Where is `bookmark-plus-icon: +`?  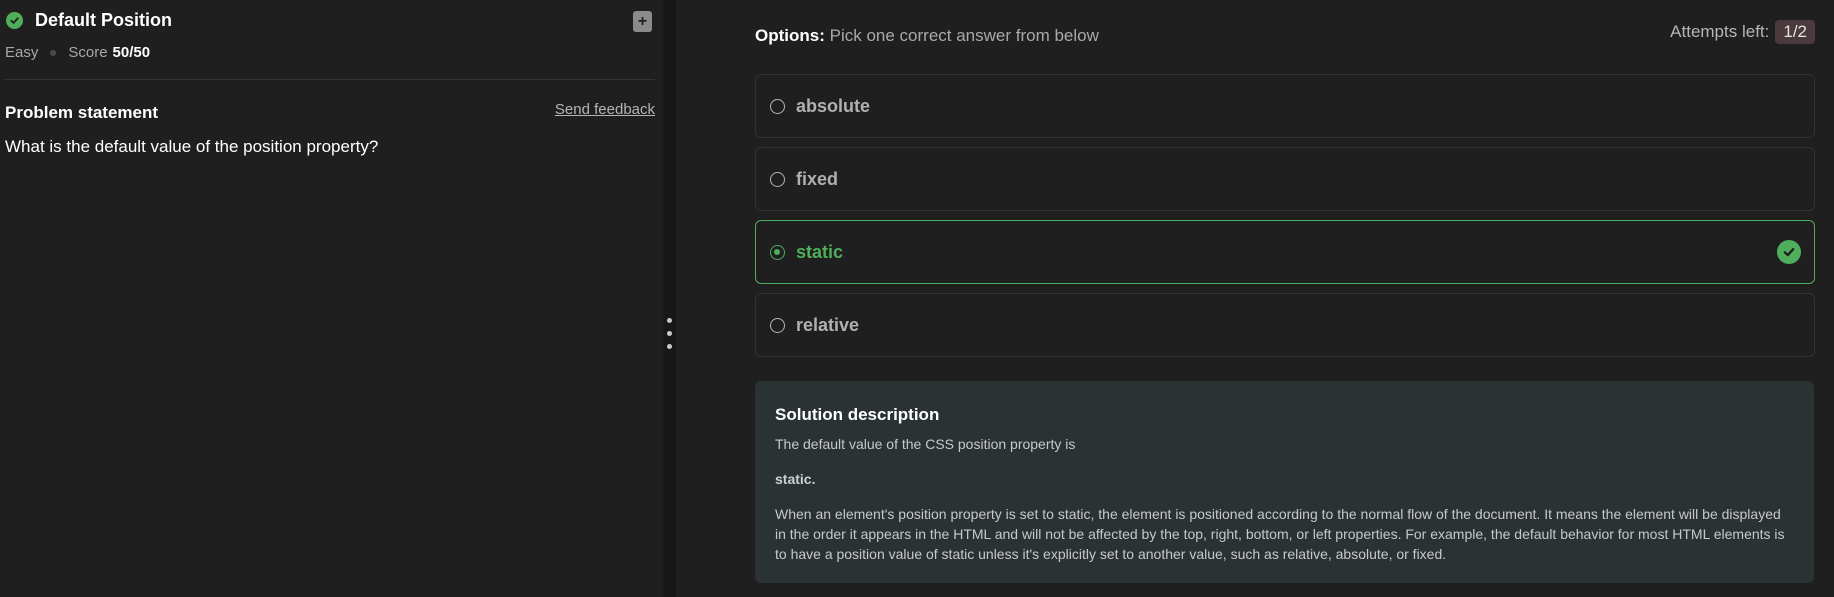
bookmark-plus-icon: + is located at coordinates (642, 21).